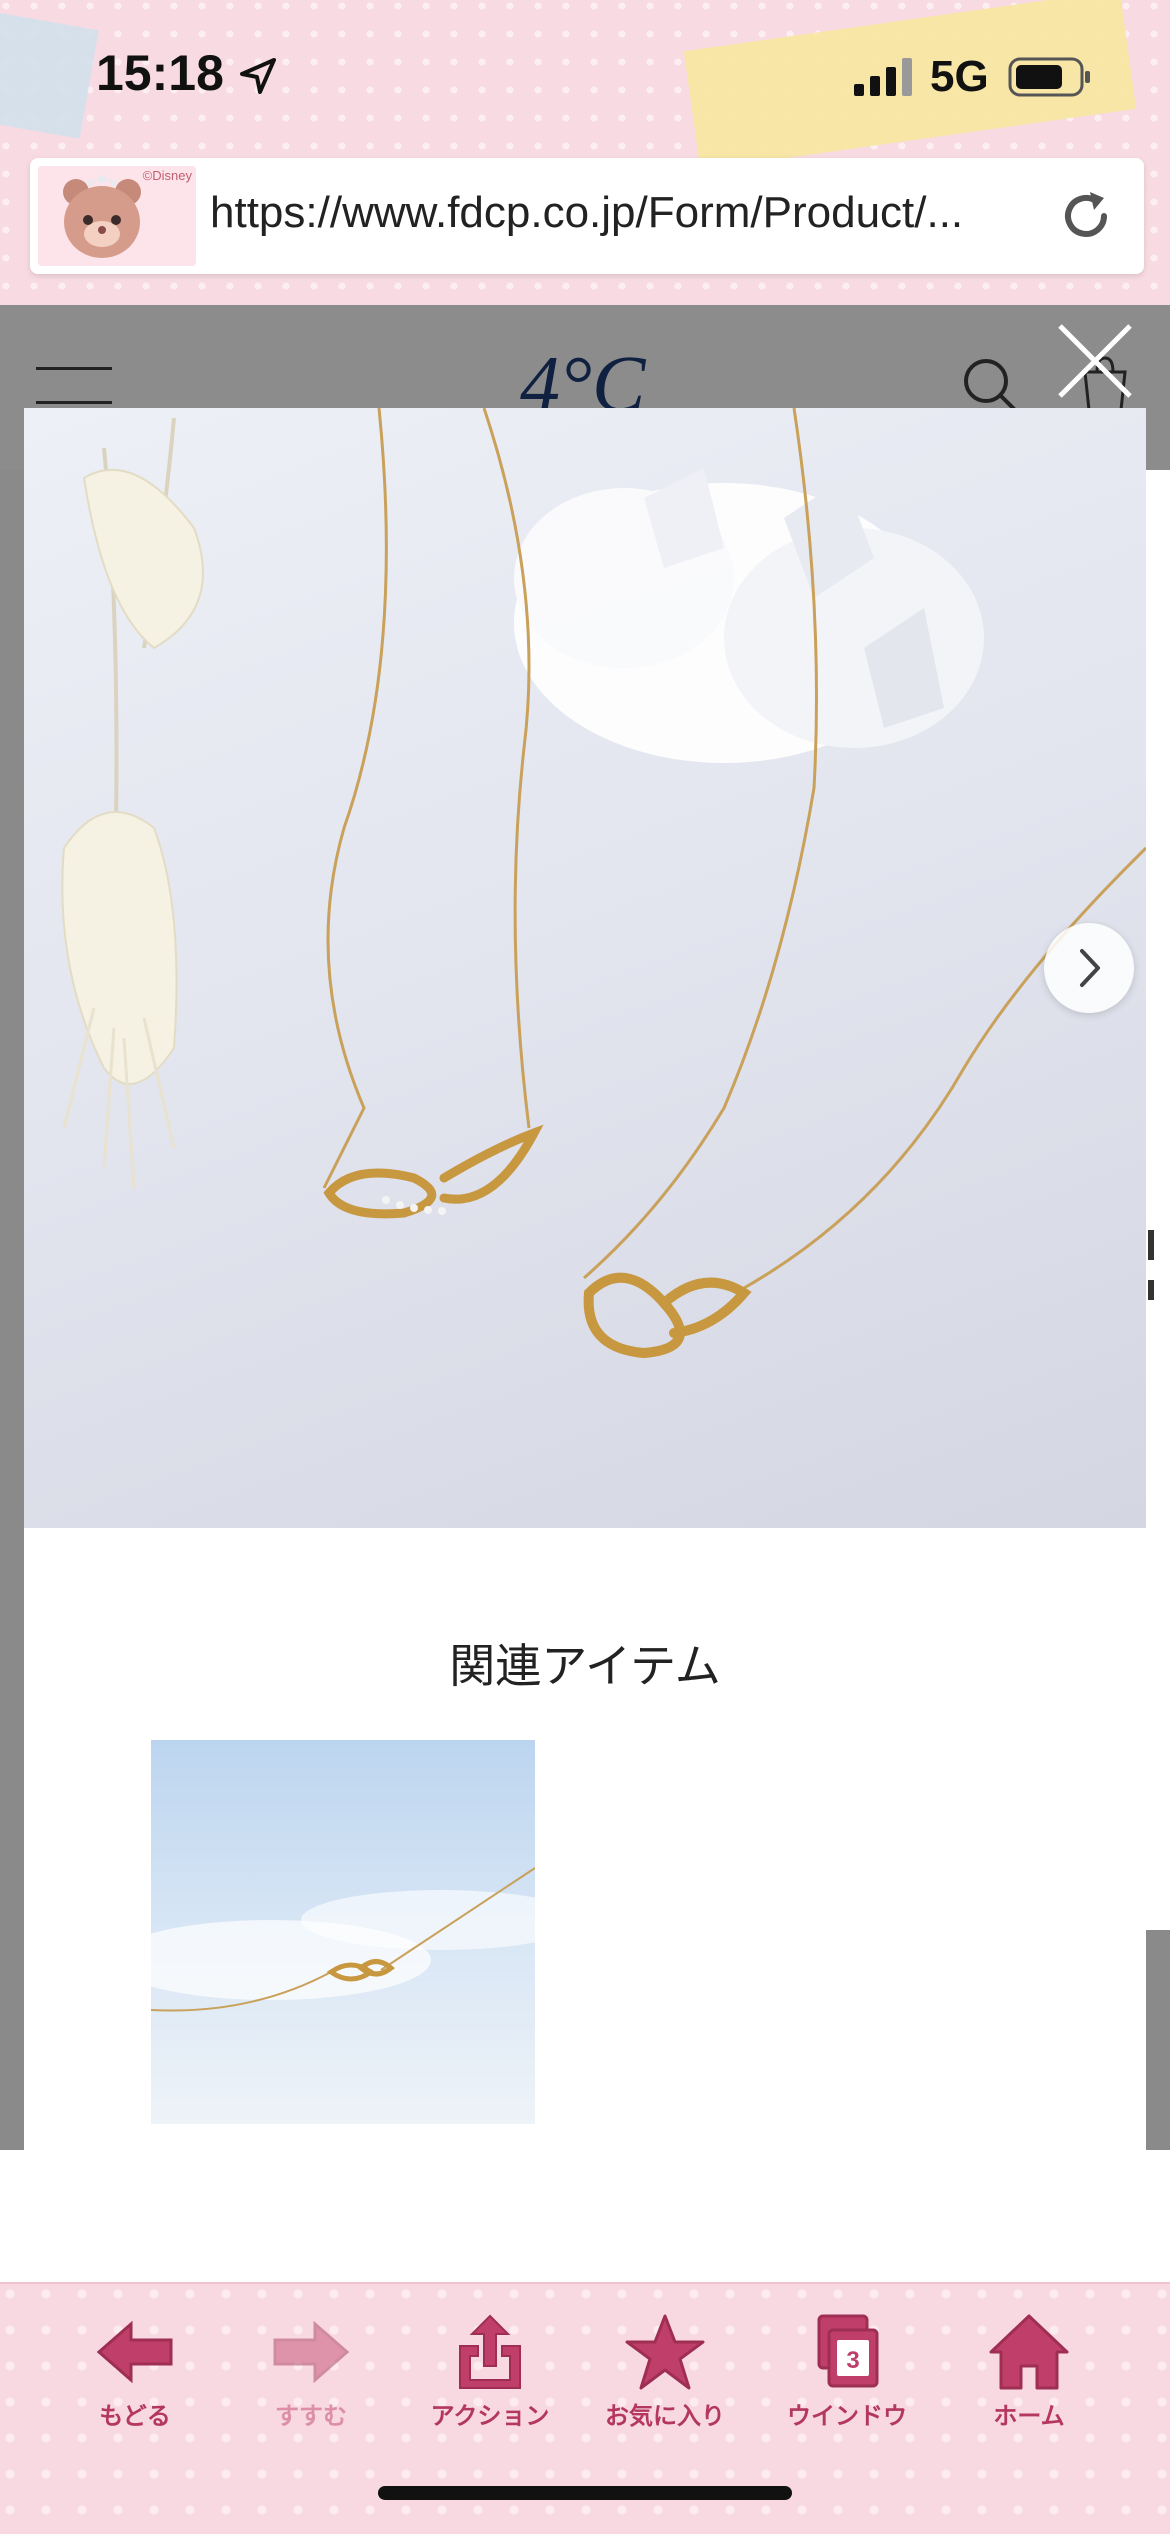 The width and height of the screenshot is (1170, 2534). I want to click on chevron-right-icon, so click(1090, 968).